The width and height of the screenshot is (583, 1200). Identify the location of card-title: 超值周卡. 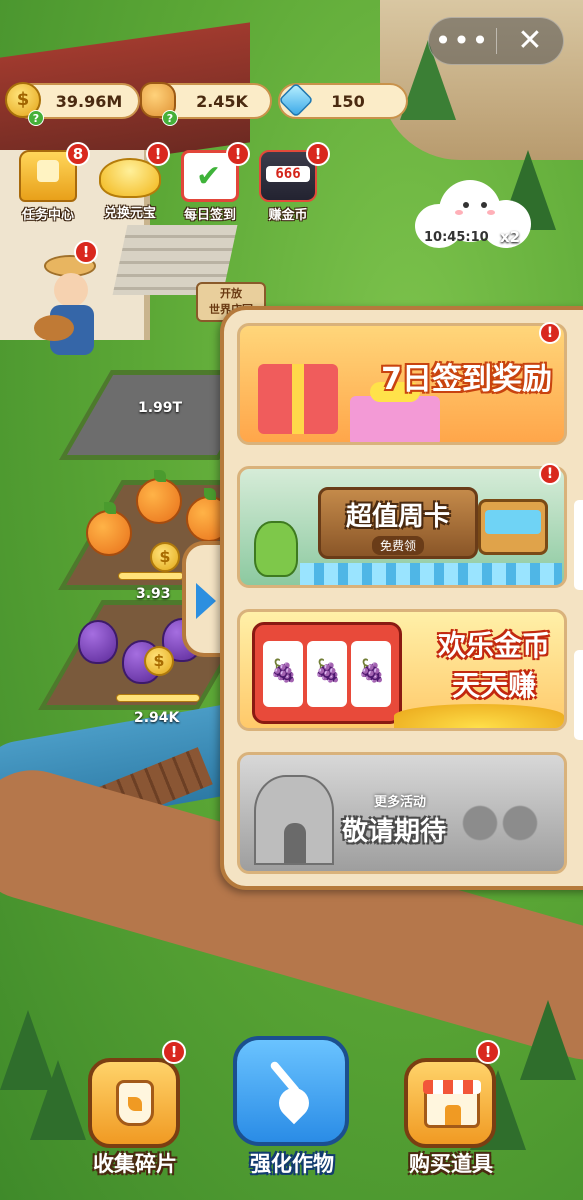
(397, 517).